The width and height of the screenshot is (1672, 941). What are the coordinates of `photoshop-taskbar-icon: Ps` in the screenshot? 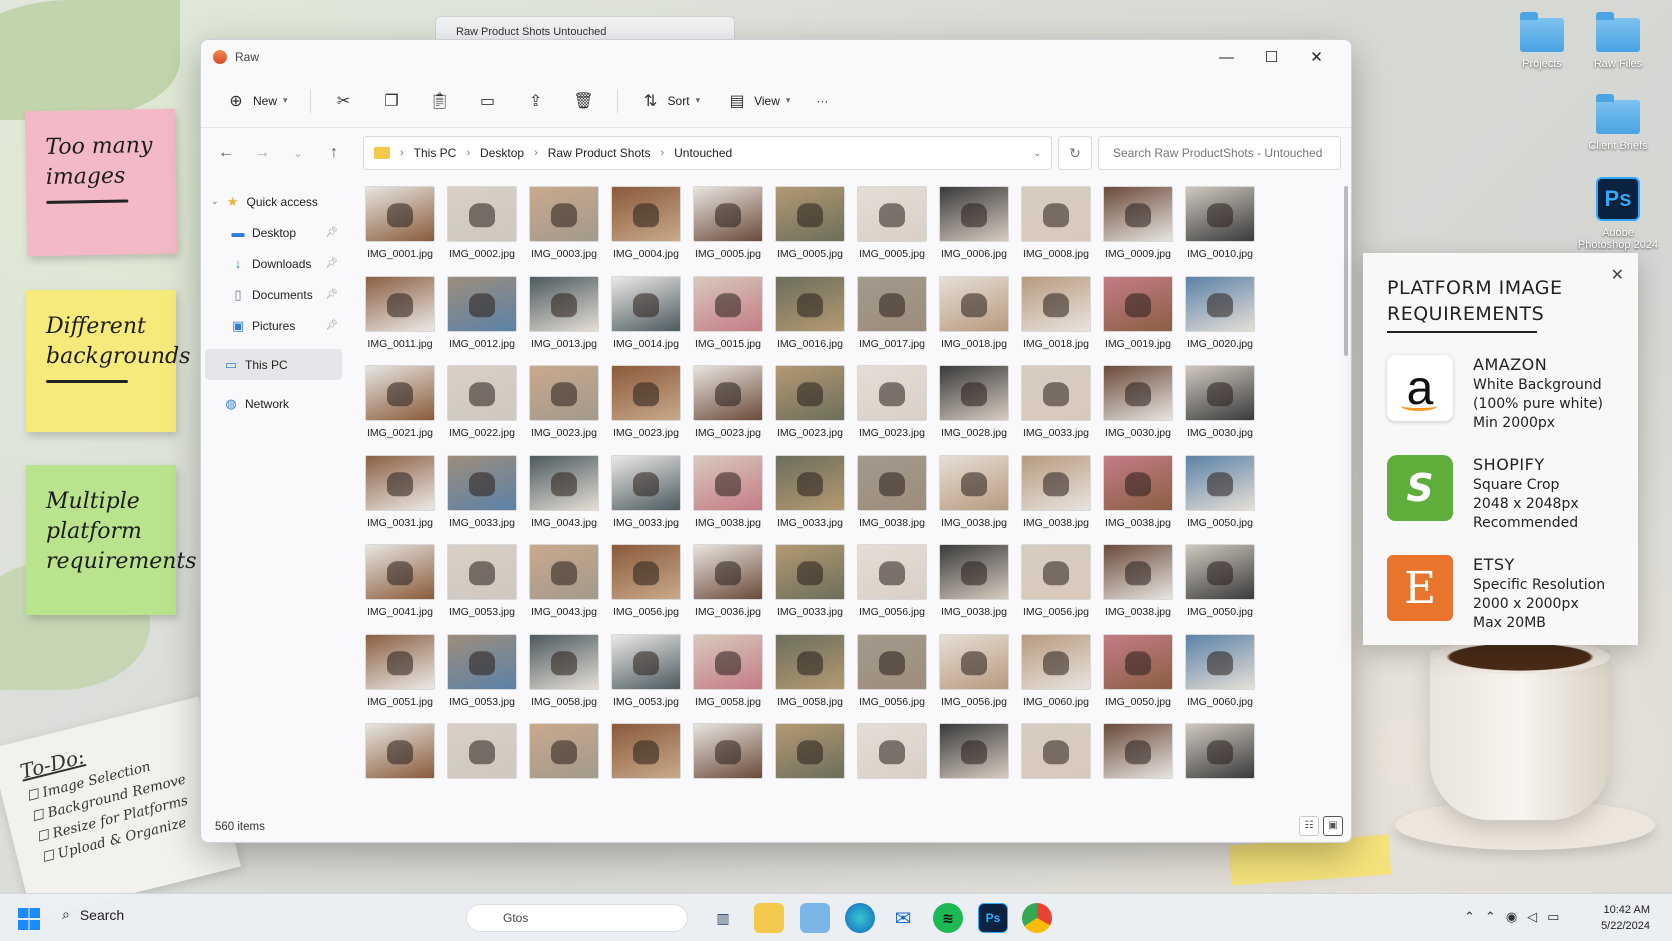 It's located at (993, 918).